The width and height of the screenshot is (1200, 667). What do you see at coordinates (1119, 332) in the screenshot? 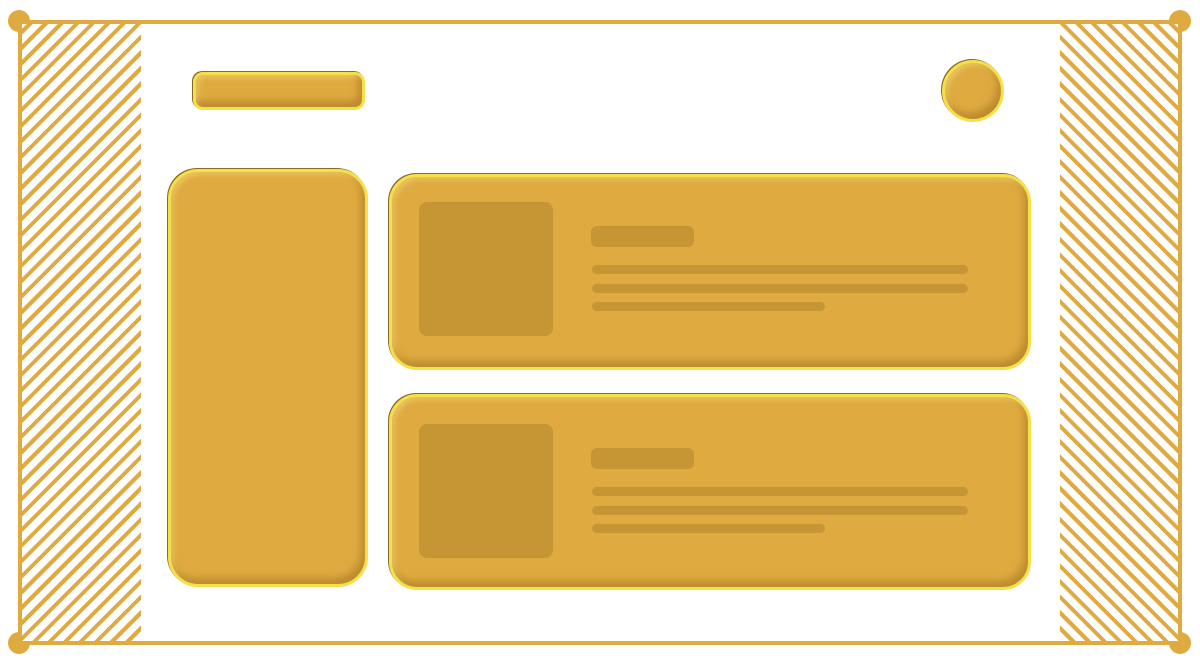
I see `right-margin-hatch` at bounding box center [1119, 332].